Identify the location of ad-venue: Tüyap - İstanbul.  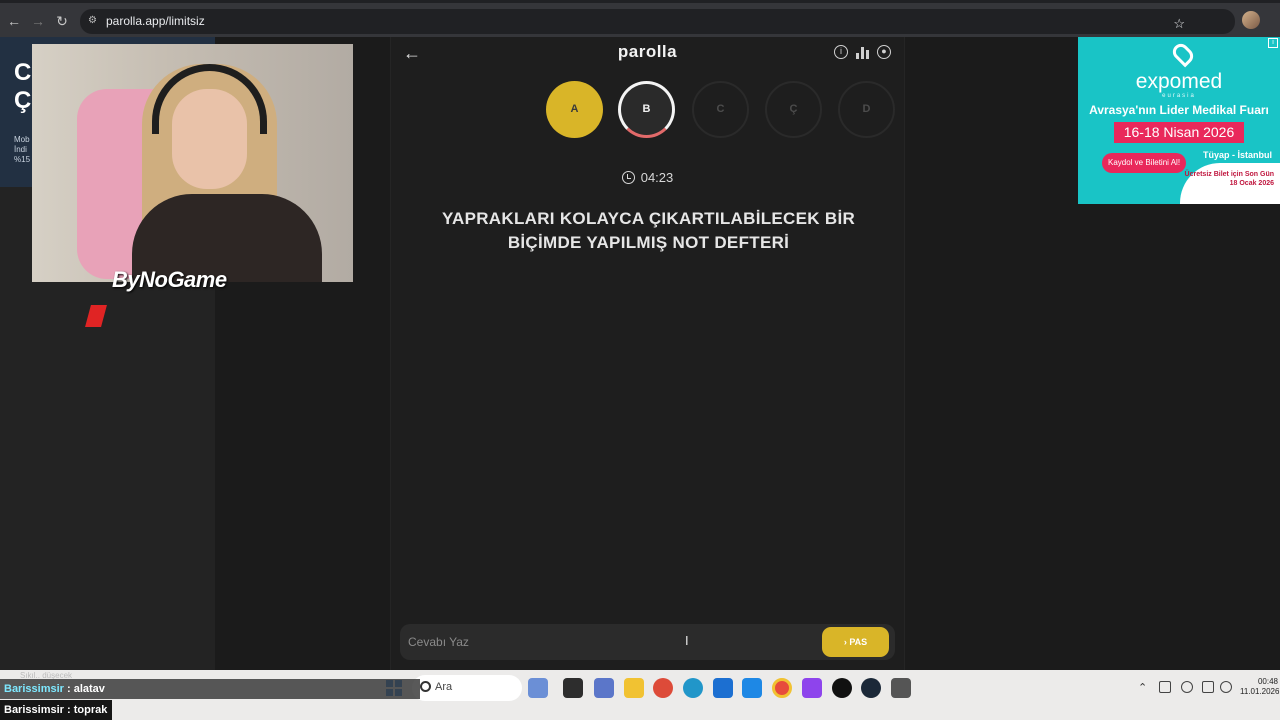
(1237, 155).